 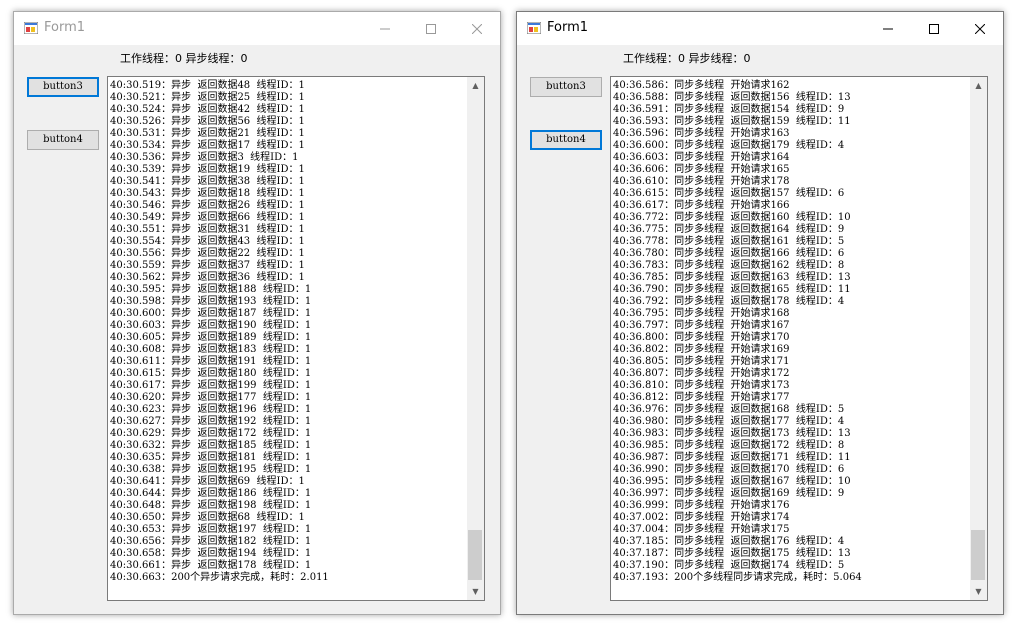 What do you see at coordinates (701, 205) in the screenshot?
I see `log-line: 40:36.617：同步多线程 开始请求166` at bounding box center [701, 205].